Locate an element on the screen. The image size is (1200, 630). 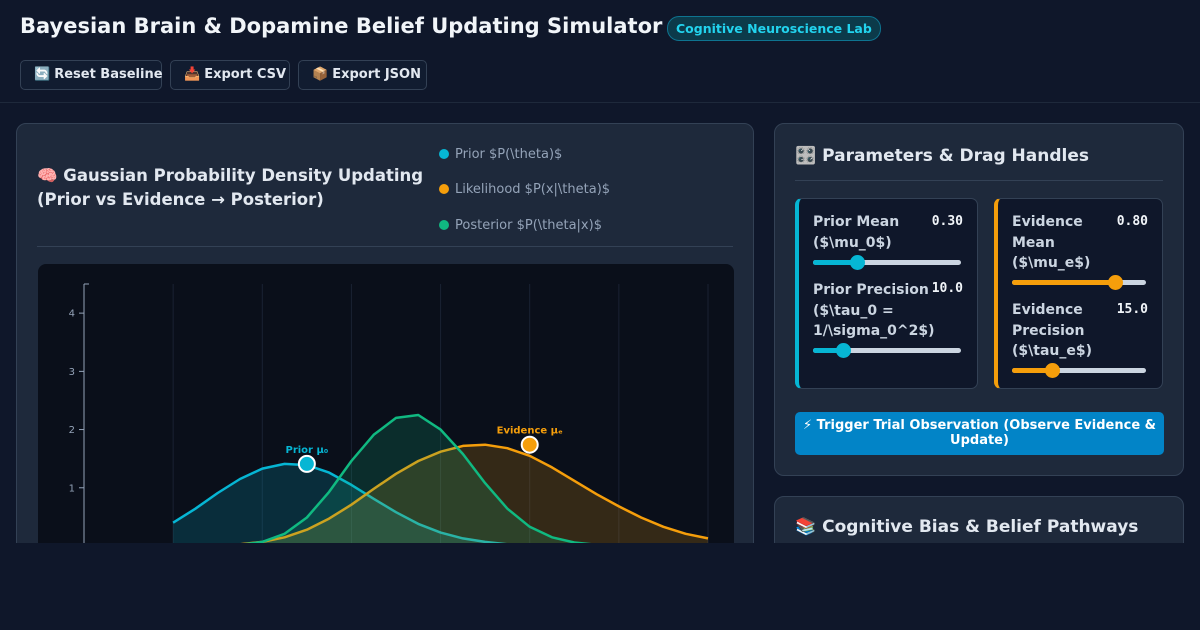
prior-mean-slider-handle is located at coordinates (858, 262).